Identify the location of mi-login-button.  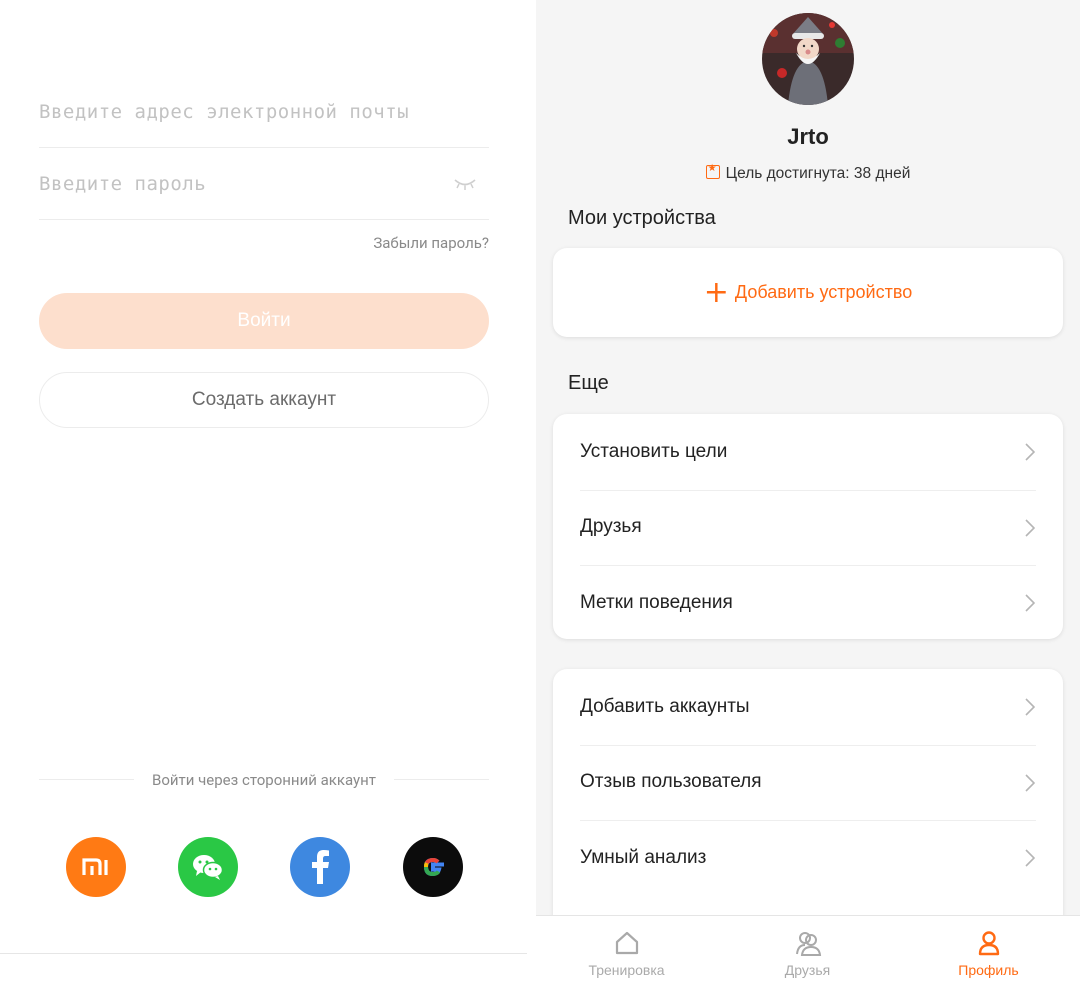
(96, 867).